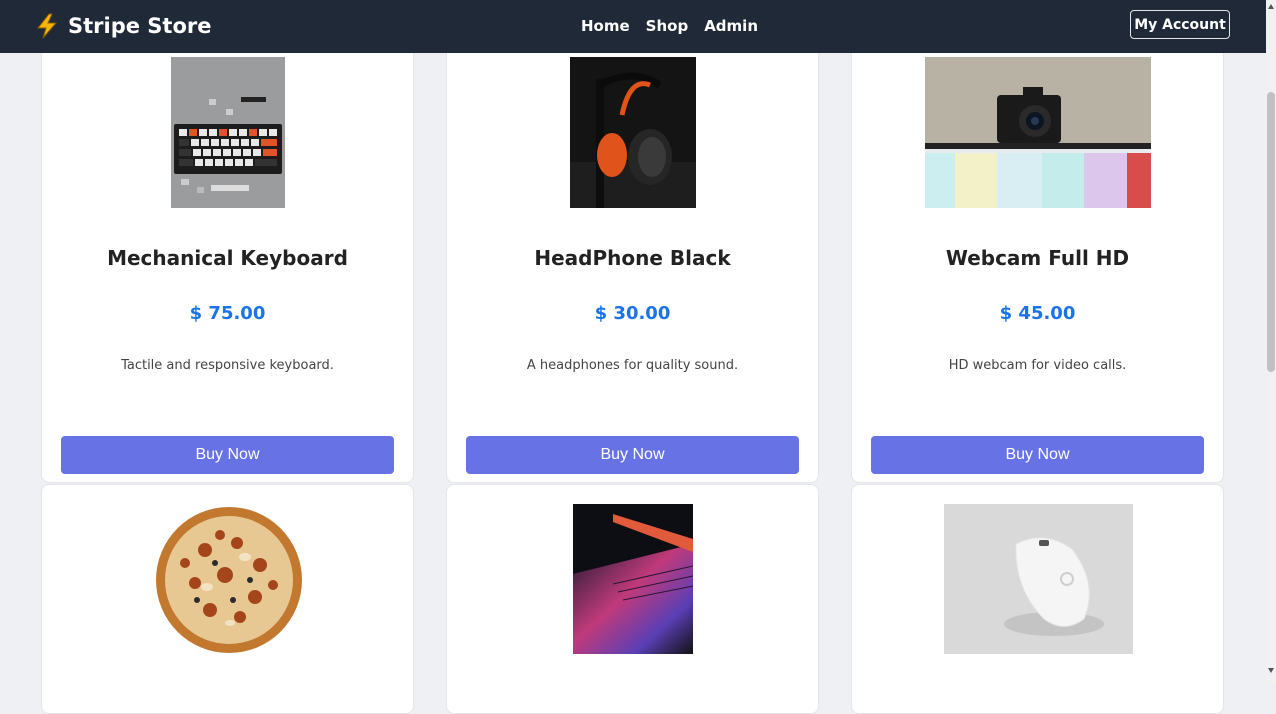 Image resolution: width=1276 pixels, height=714 pixels. I want to click on product-title: HeadPhone Black, so click(632, 258).